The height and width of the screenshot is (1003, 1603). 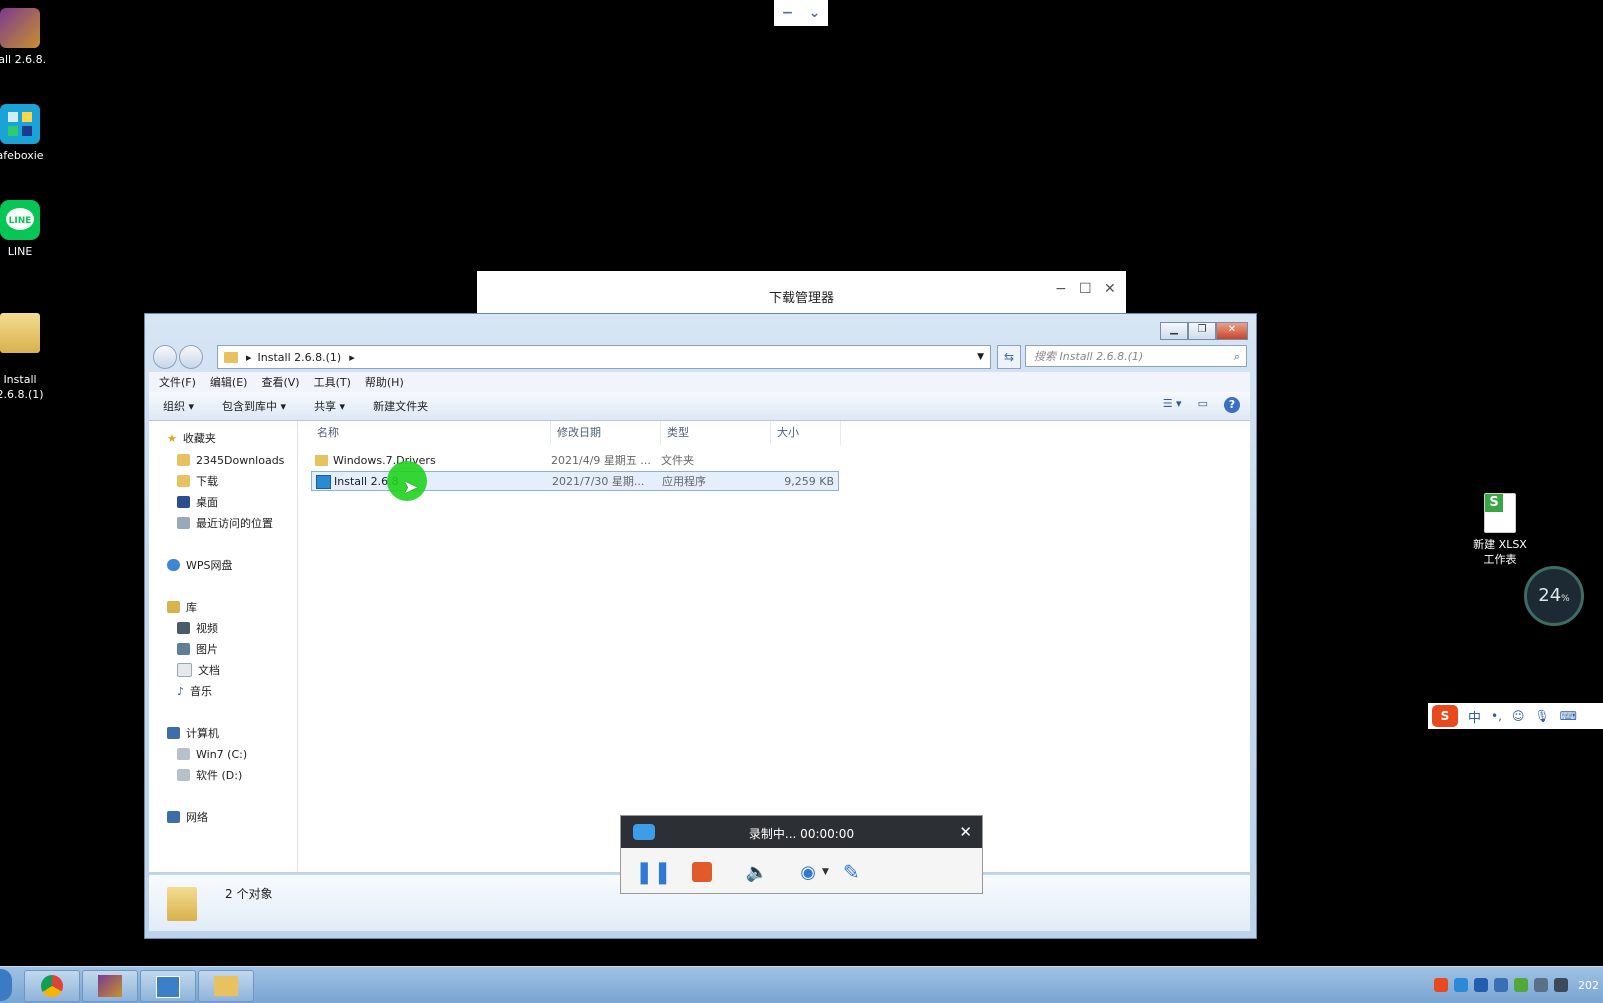 I want to click on sogou-icon: S, so click(x=1445, y=716).